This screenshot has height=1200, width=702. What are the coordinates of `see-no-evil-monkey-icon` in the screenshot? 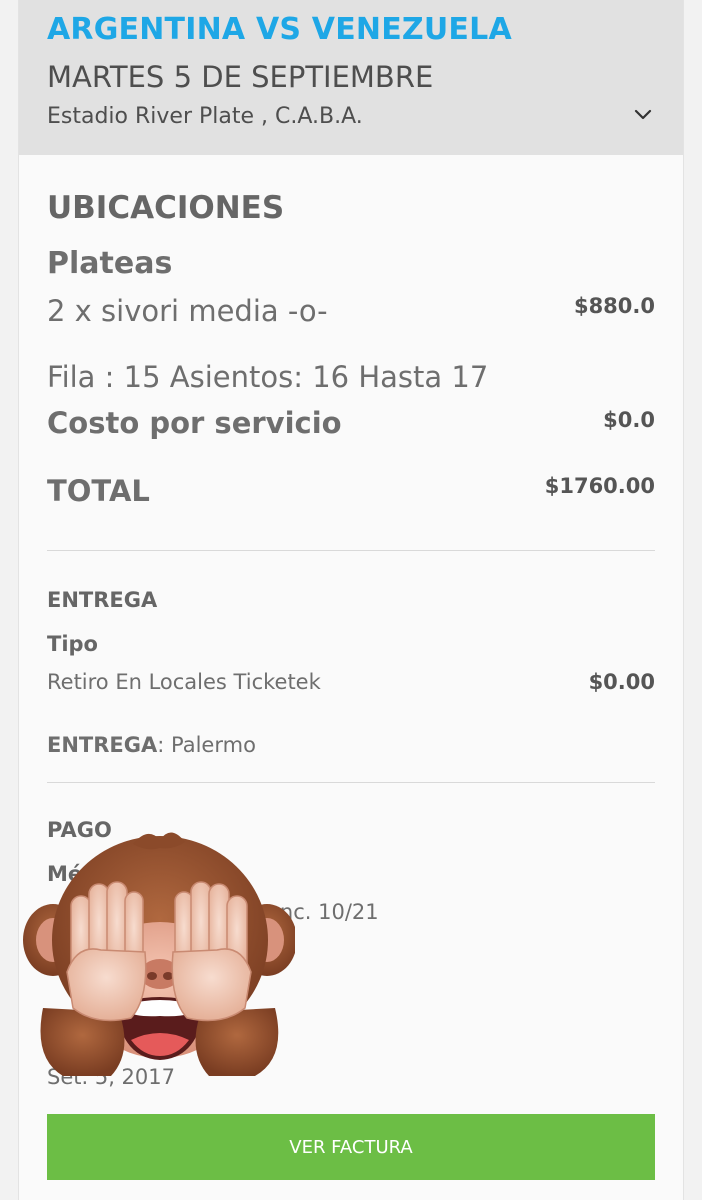 It's located at (159, 954).